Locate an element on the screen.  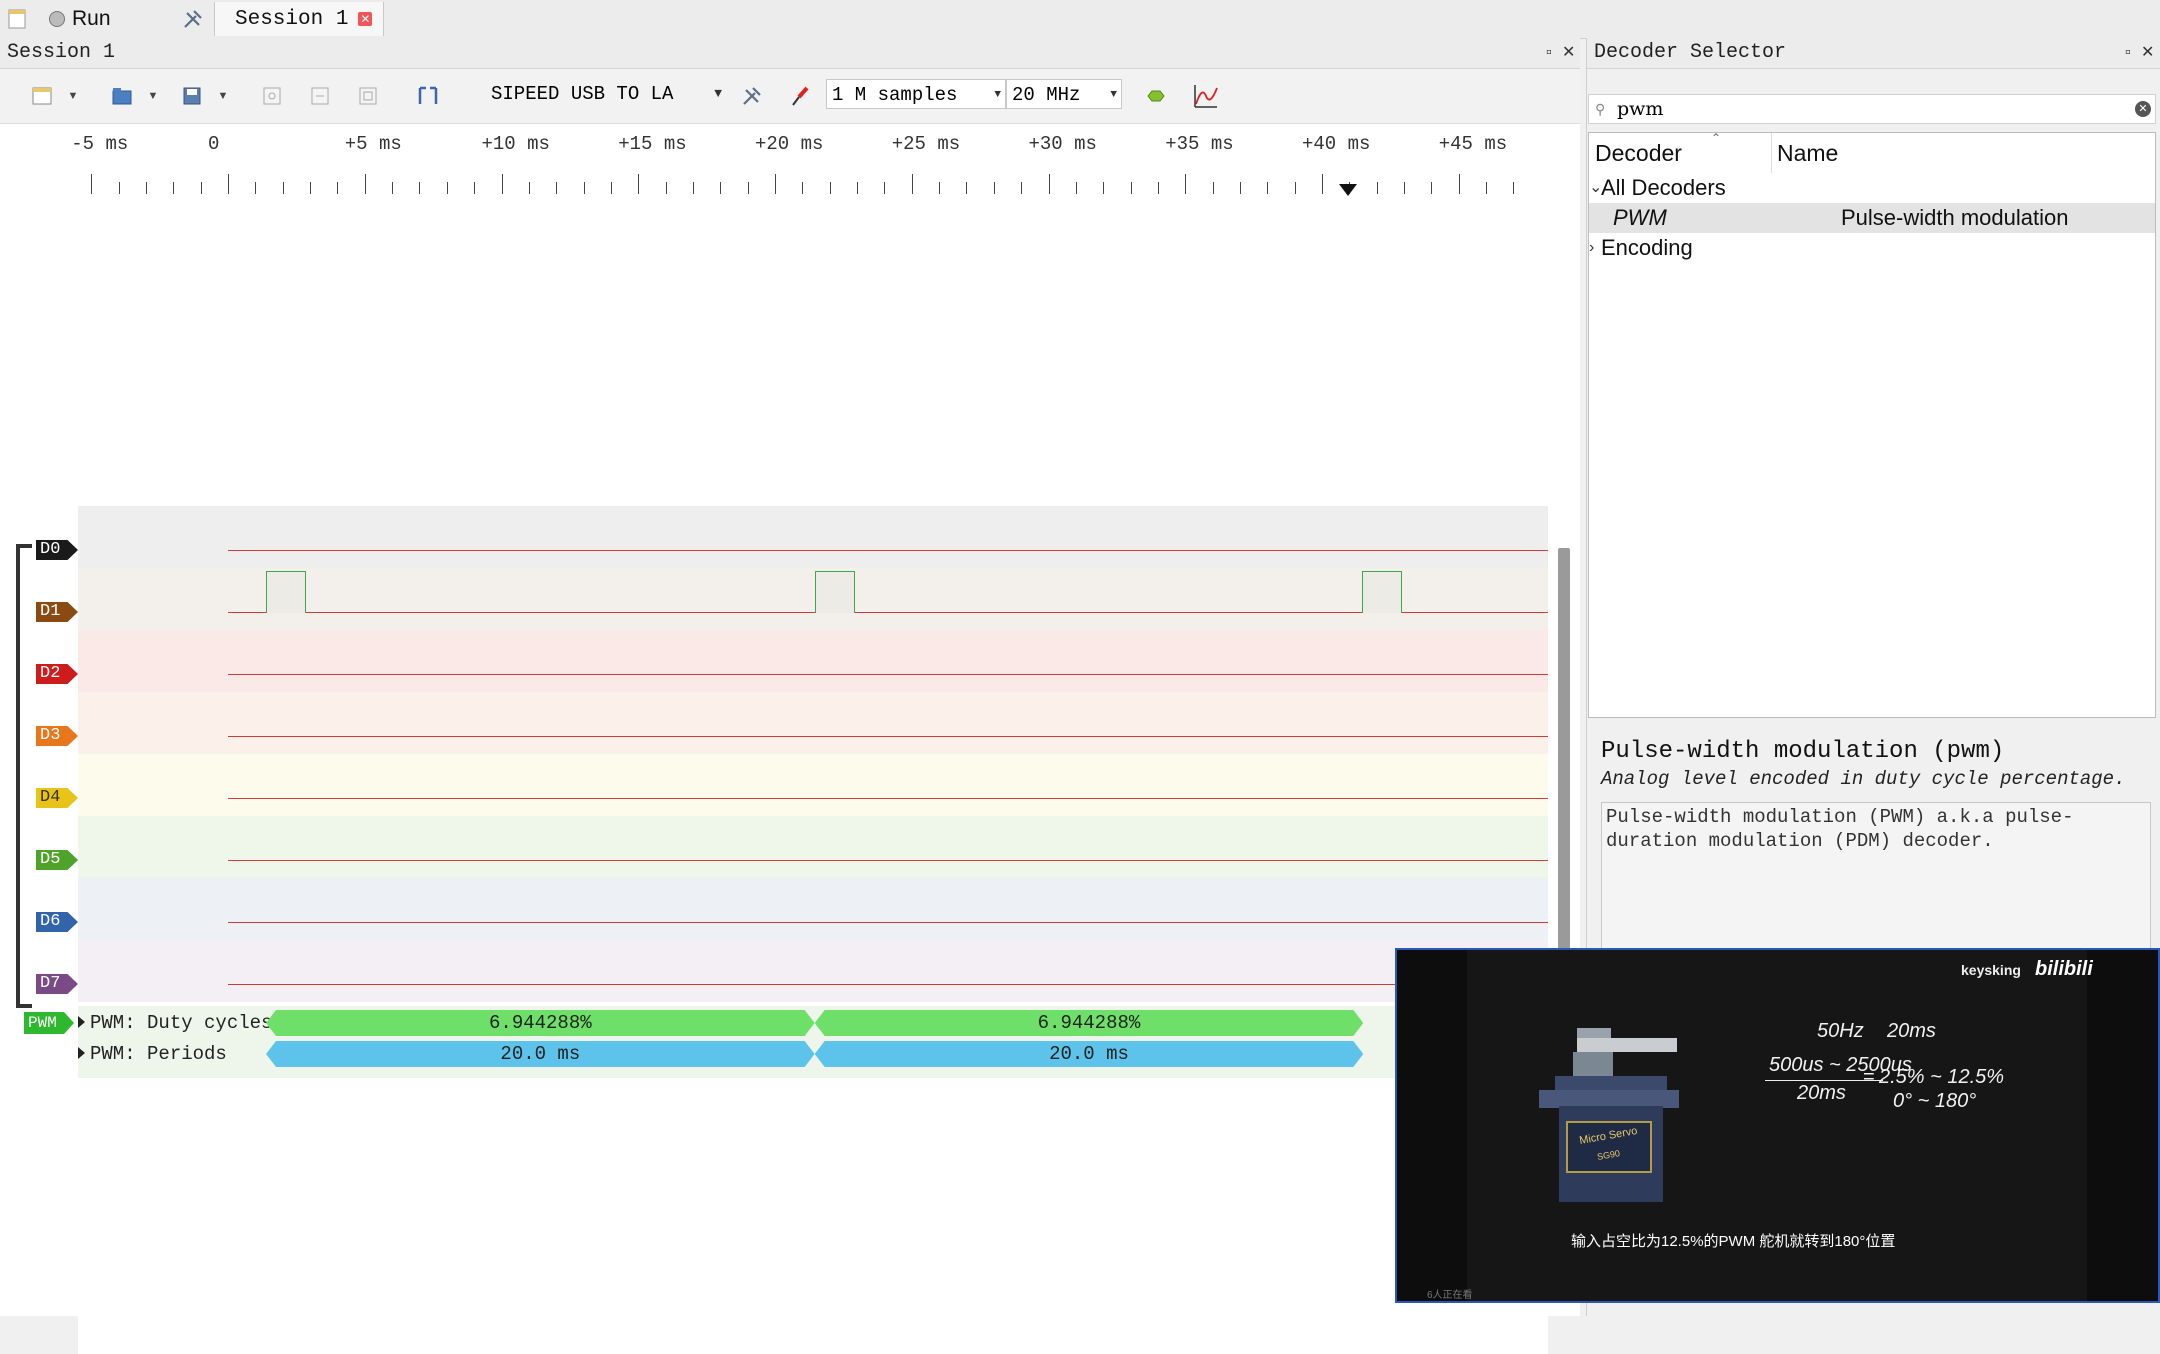
decoder-row-name: PWM: Duty cycles is located at coordinates (181, 1023).